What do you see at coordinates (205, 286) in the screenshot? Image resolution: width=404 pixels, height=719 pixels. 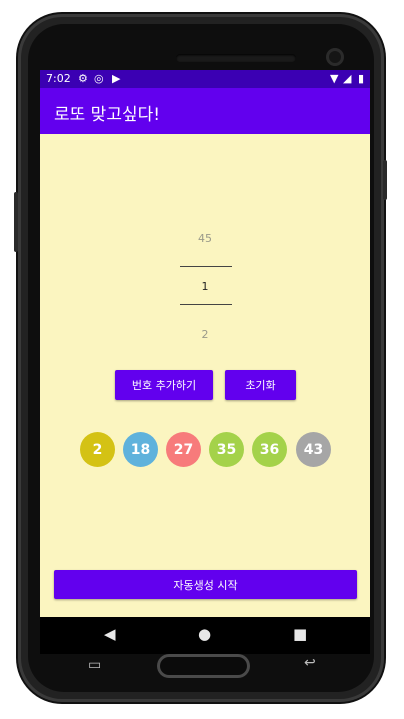 I see `picker-current-value: 1` at bounding box center [205, 286].